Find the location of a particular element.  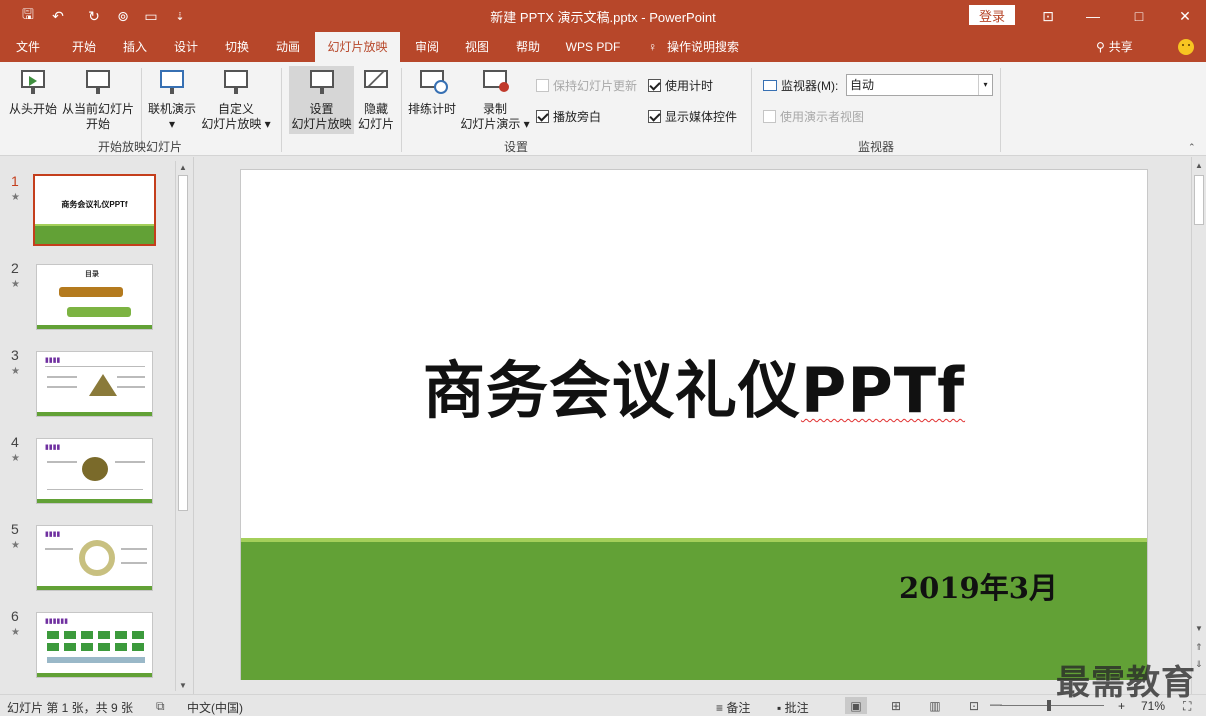

monitor-group-label: 监视器 is located at coordinates (875, 147).